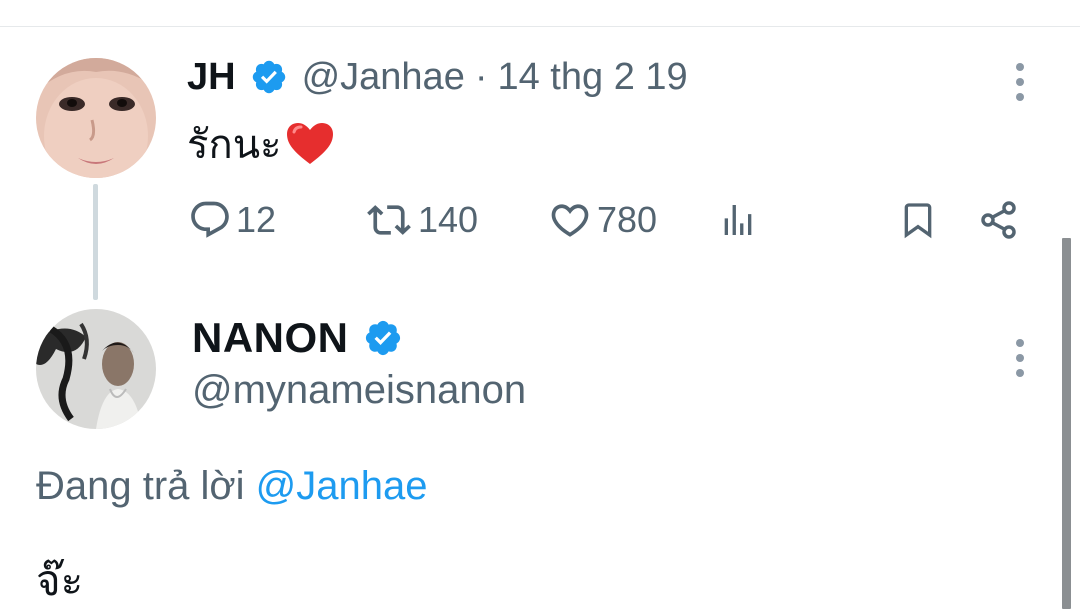 This screenshot has height=614, width=1080. Describe the element at coordinates (592, 77) in the screenshot. I see `tweet-date: 14 thg 2 19` at that location.